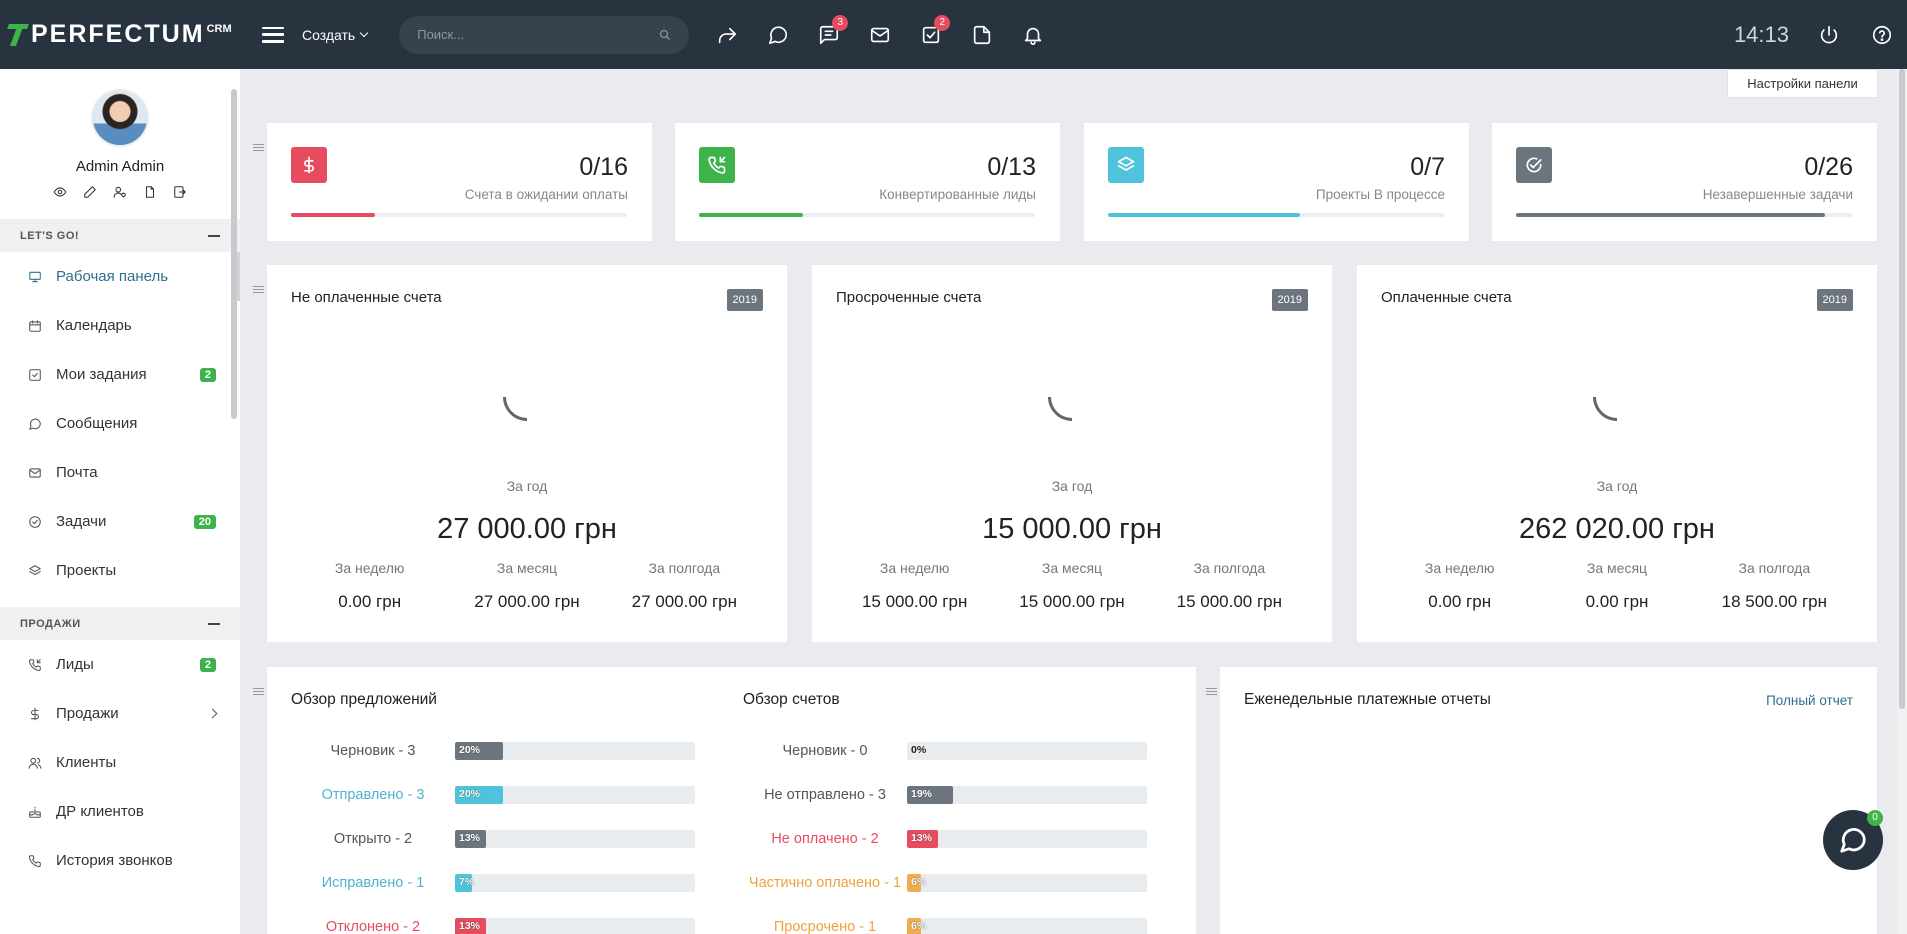 The width and height of the screenshot is (1907, 934). What do you see at coordinates (120, 235) in the screenshot?
I see `section-lets-go: LET'S GO!` at bounding box center [120, 235].